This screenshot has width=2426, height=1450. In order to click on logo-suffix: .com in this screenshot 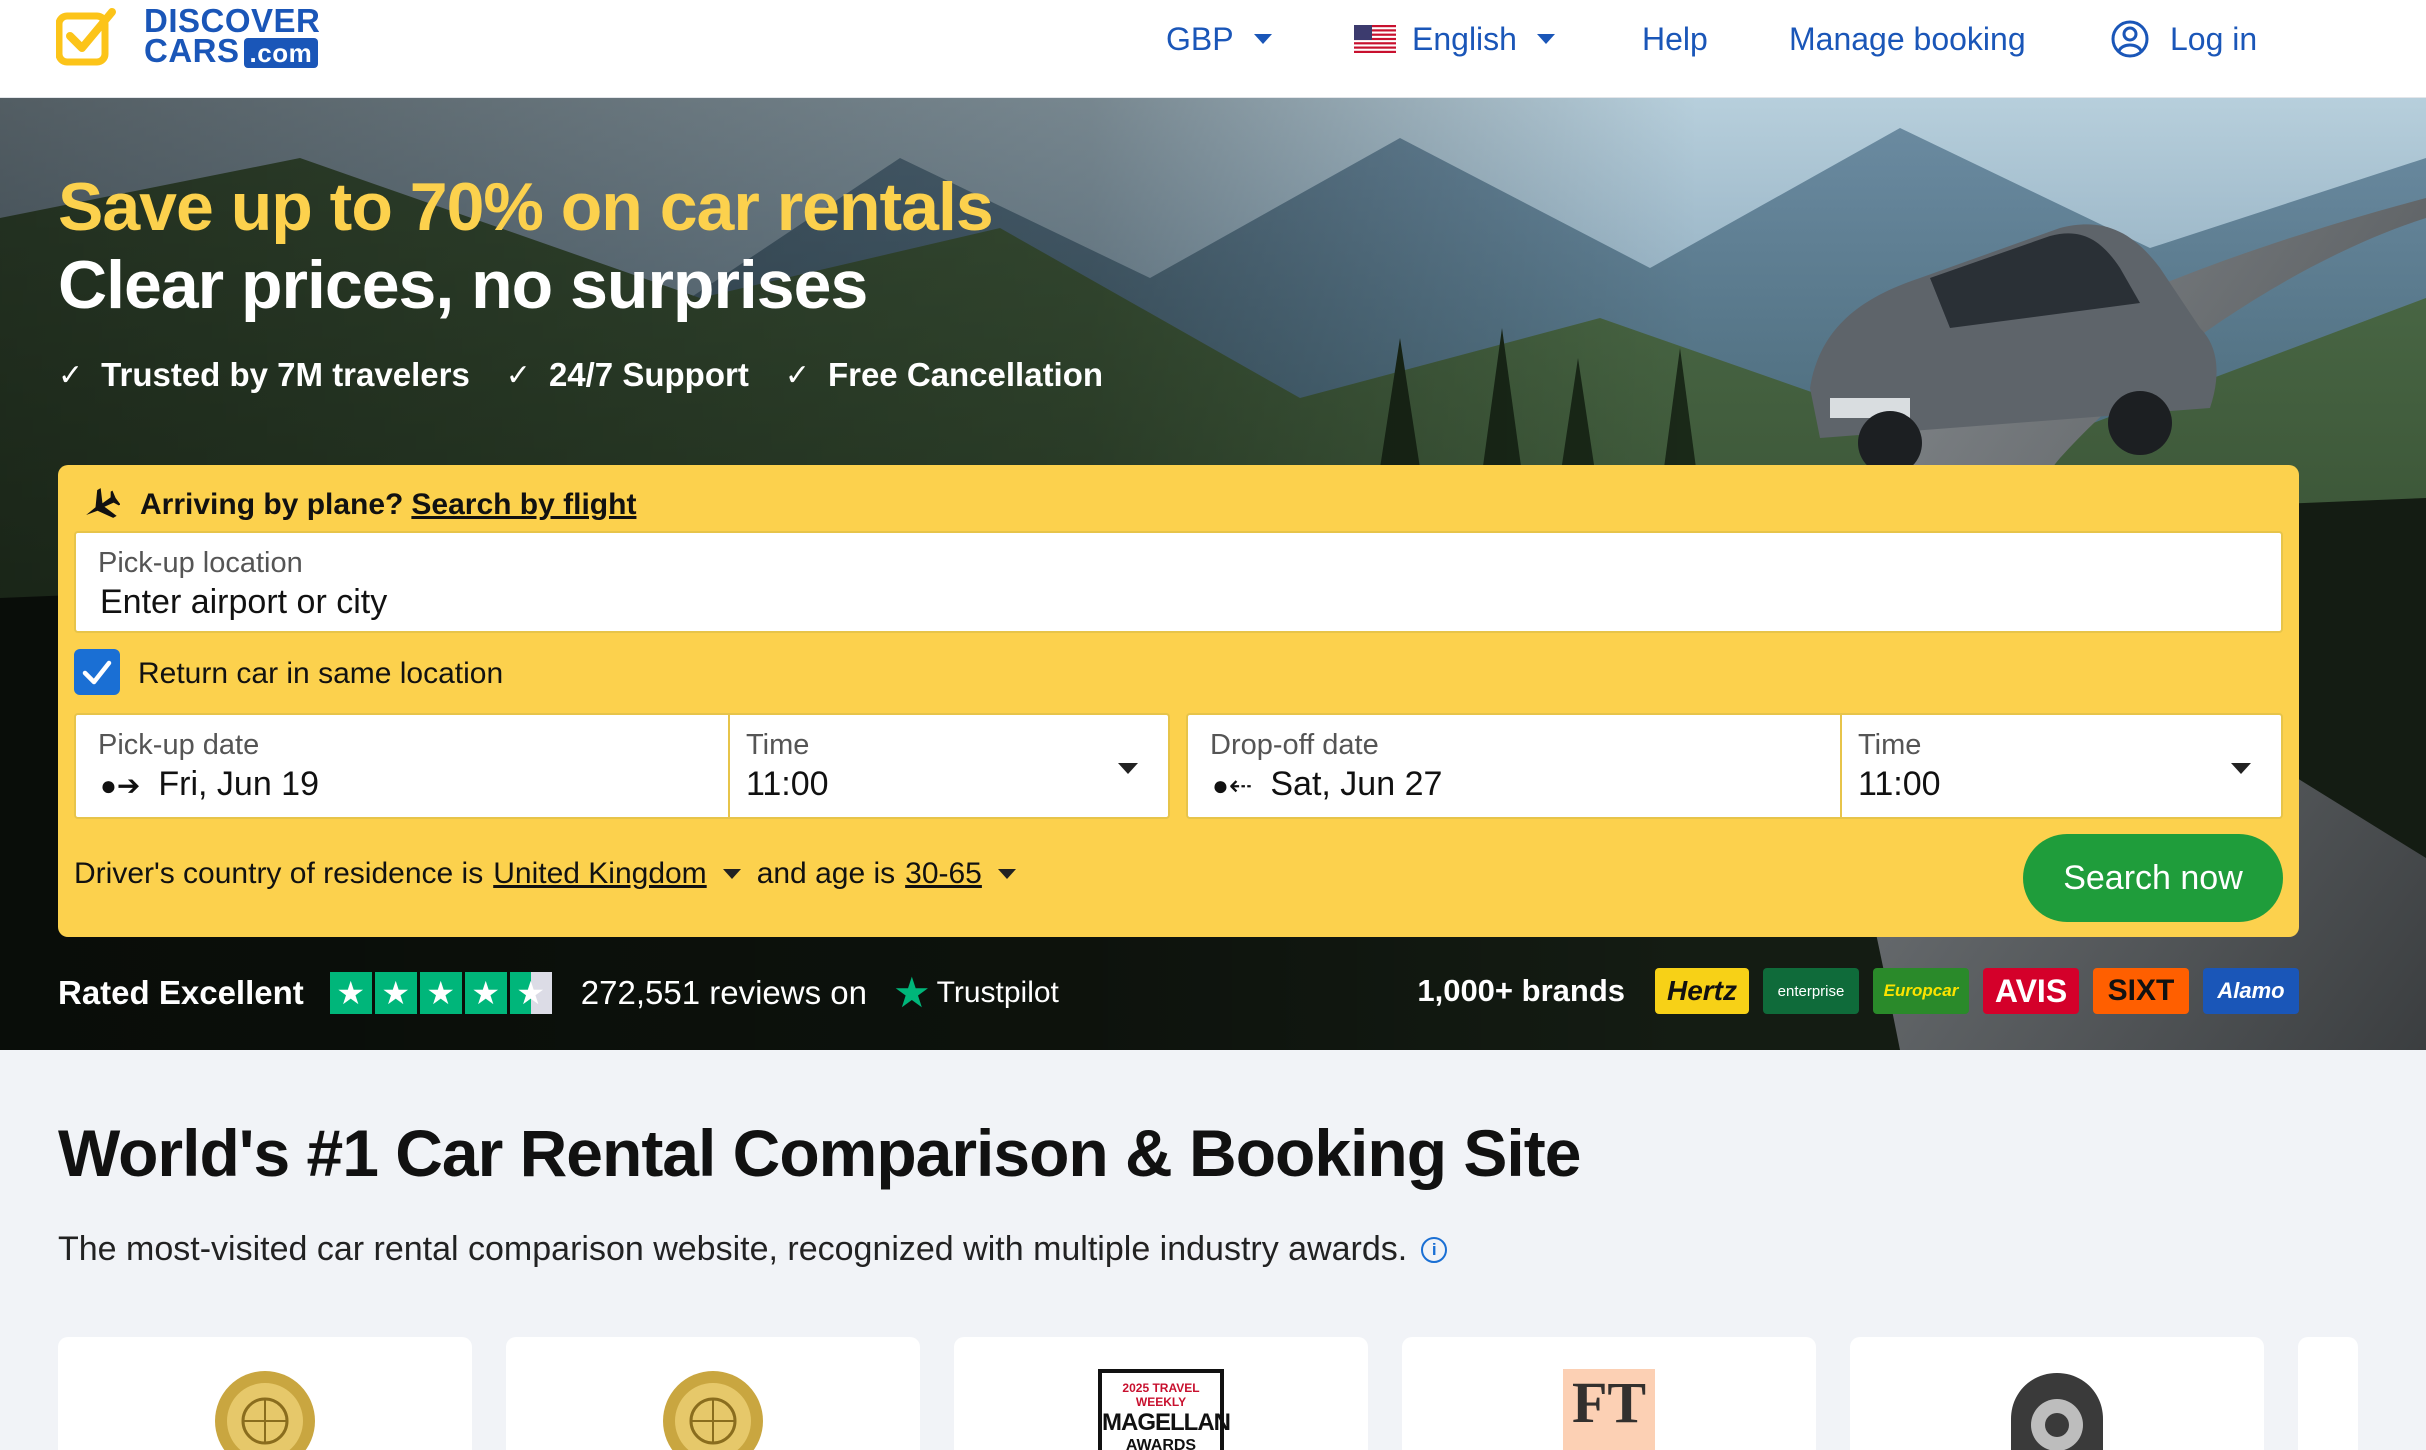, I will do `click(281, 53)`.